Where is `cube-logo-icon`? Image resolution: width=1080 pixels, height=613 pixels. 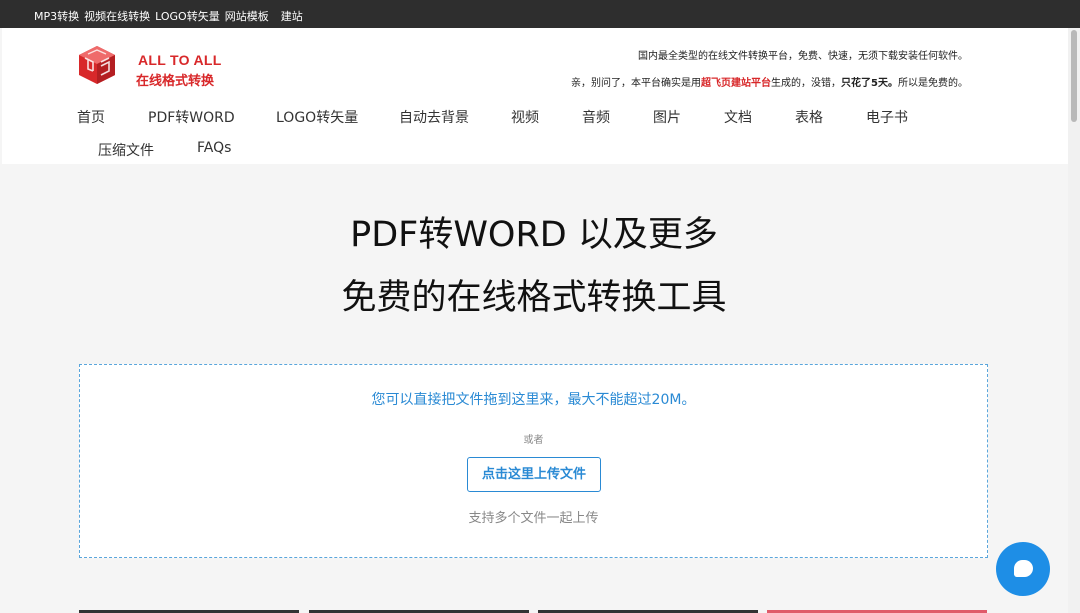 cube-logo-icon is located at coordinates (97, 65).